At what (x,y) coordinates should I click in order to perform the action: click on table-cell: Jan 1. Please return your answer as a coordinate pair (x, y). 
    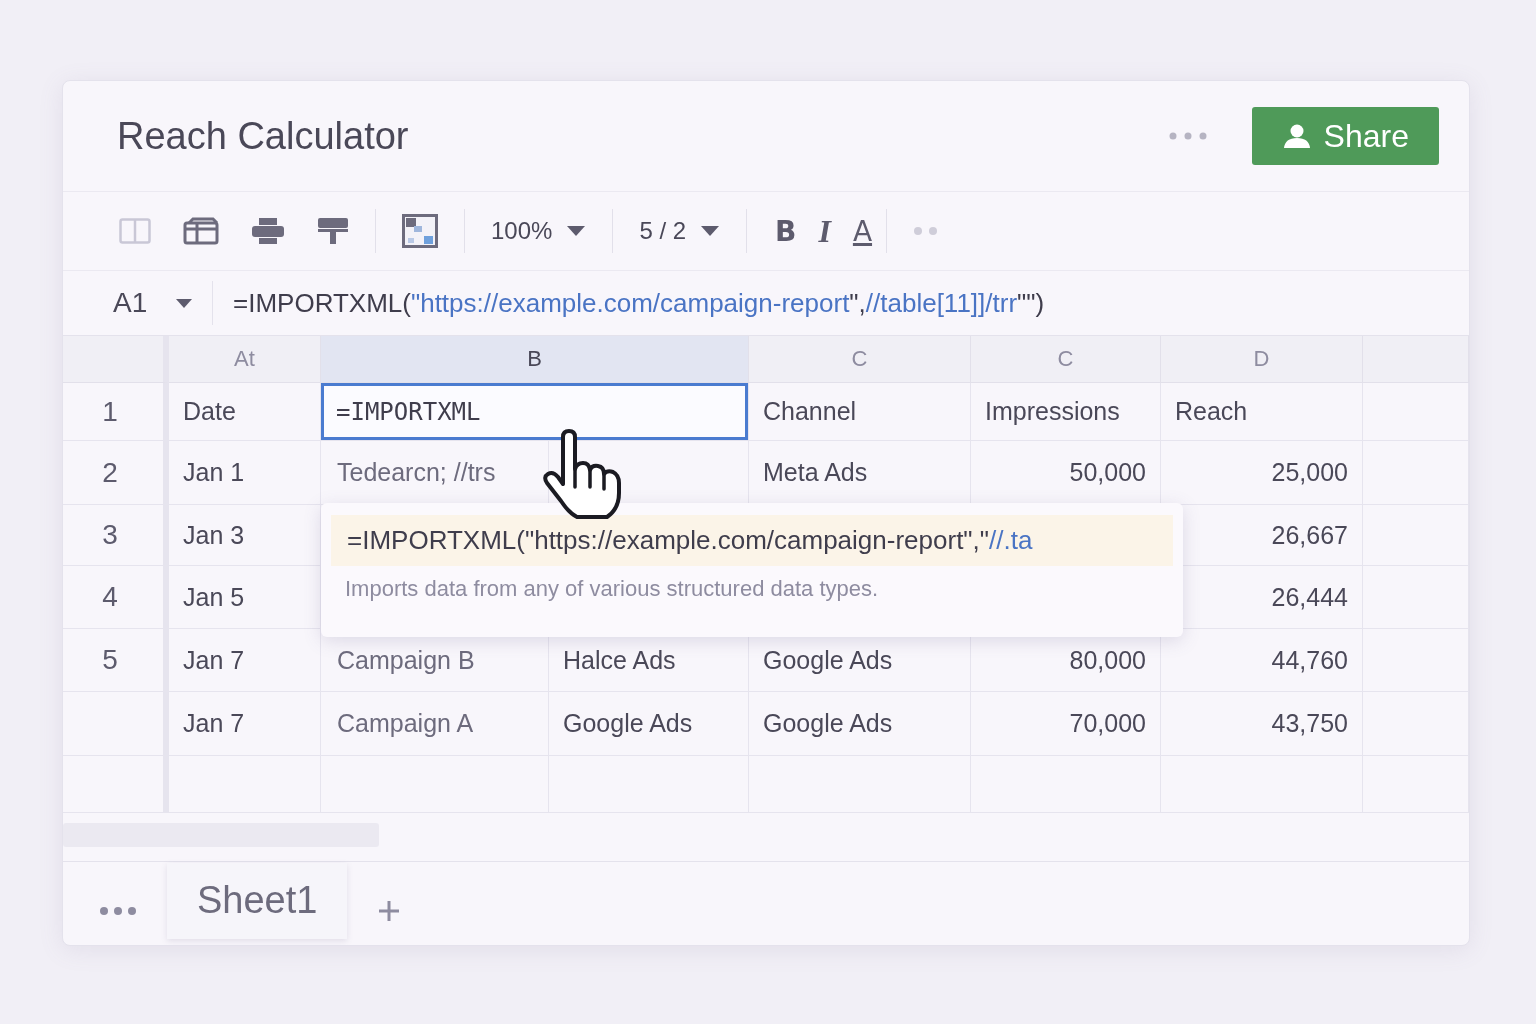
    Looking at the image, I should click on (245, 473).